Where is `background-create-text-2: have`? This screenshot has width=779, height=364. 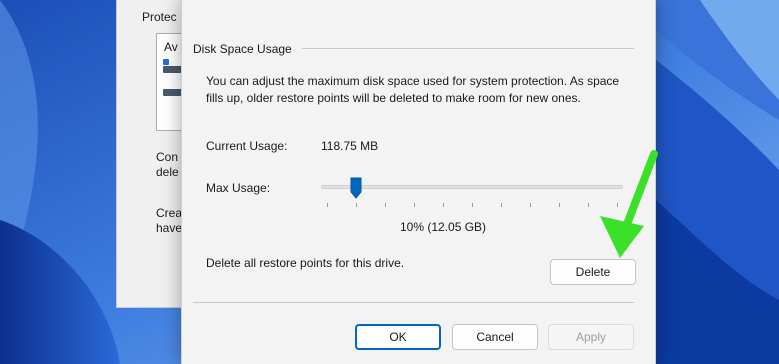 background-create-text-2: have is located at coordinates (169, 228).